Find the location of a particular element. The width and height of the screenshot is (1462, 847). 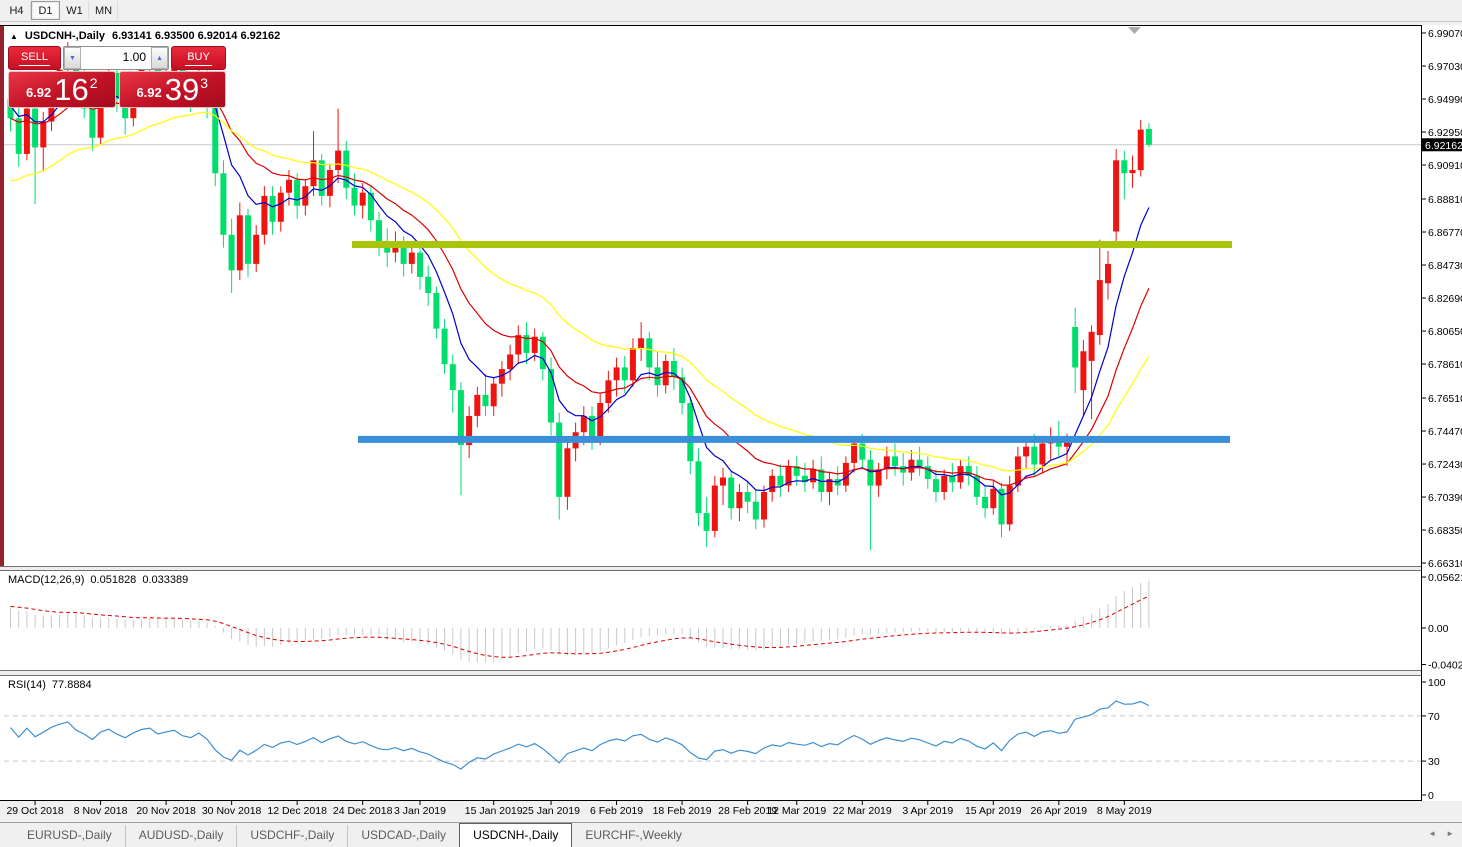

chevron-down-icon: ▼ is located at coordinates (72, 58).